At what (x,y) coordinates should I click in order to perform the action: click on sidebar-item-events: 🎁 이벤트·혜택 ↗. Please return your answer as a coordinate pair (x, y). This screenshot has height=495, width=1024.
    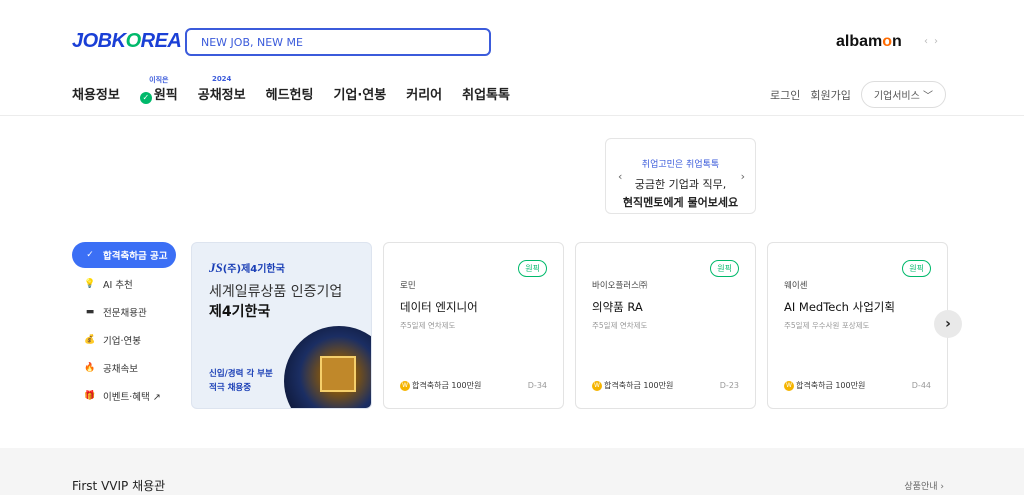
    Looking at the image, I should click on (124, 396).